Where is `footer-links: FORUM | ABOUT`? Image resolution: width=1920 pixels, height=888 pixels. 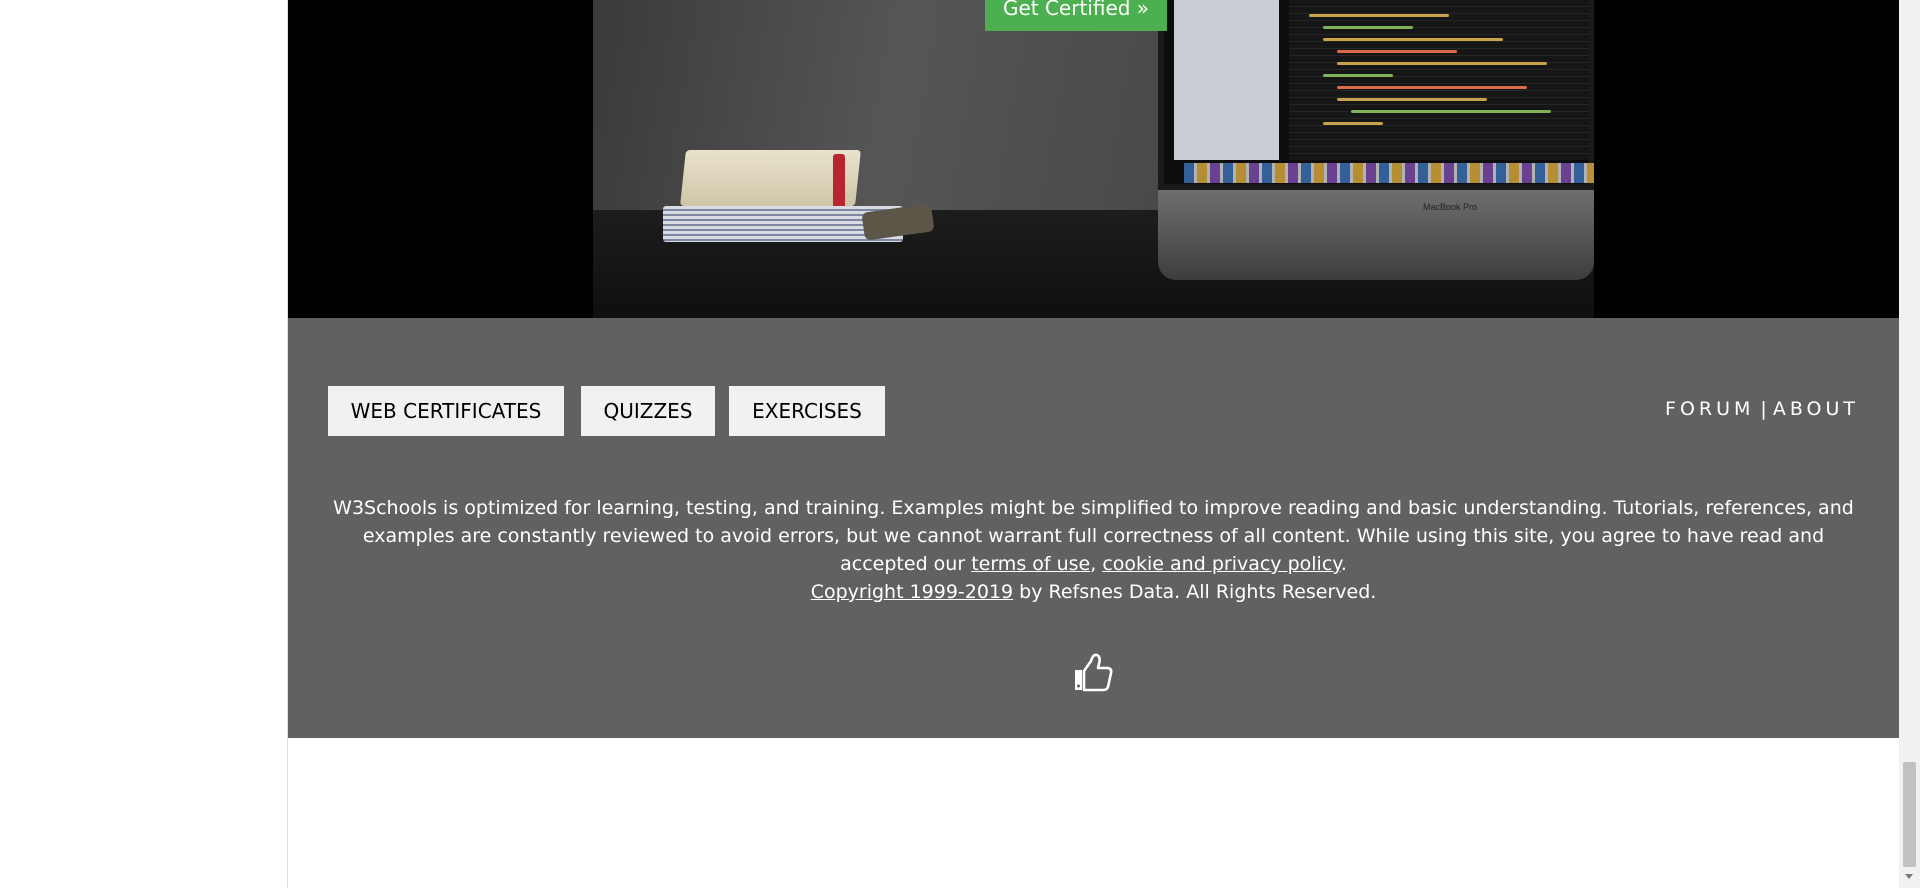
footer-links: FORUM | ABOUT is located at coordinates (1762, 409).